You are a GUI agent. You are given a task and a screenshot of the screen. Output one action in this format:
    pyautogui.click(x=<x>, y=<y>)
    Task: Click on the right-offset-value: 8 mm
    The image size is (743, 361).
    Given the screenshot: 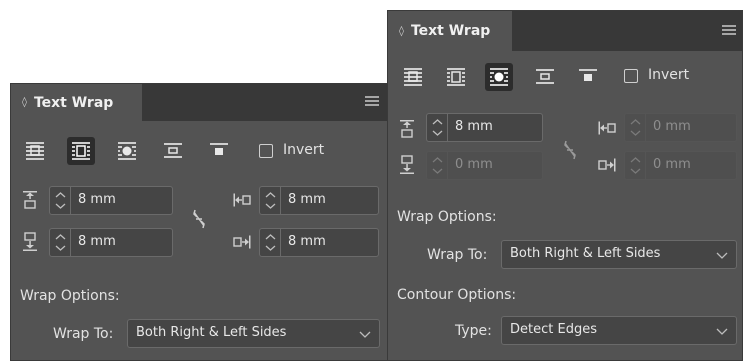 What is the action you would take?
    pyautogui.click(x=307, y=241)
    